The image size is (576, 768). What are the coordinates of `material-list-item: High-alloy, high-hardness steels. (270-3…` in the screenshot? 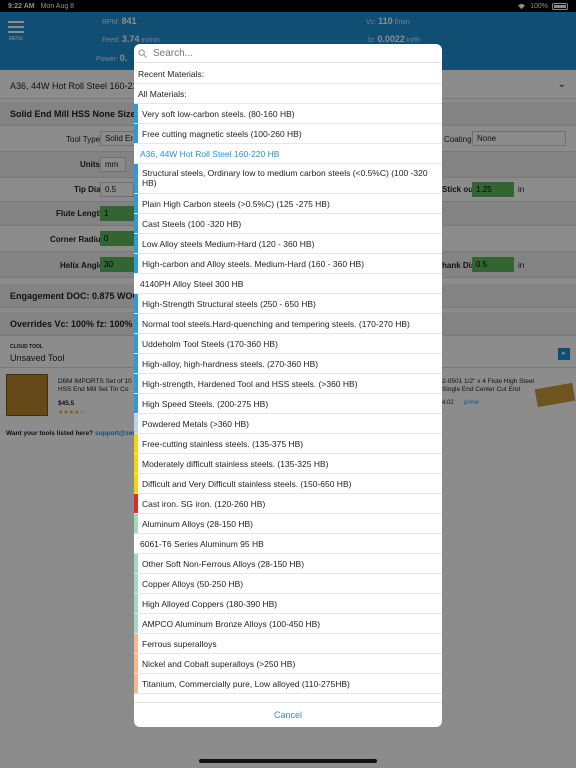 It's located at (288, 364).